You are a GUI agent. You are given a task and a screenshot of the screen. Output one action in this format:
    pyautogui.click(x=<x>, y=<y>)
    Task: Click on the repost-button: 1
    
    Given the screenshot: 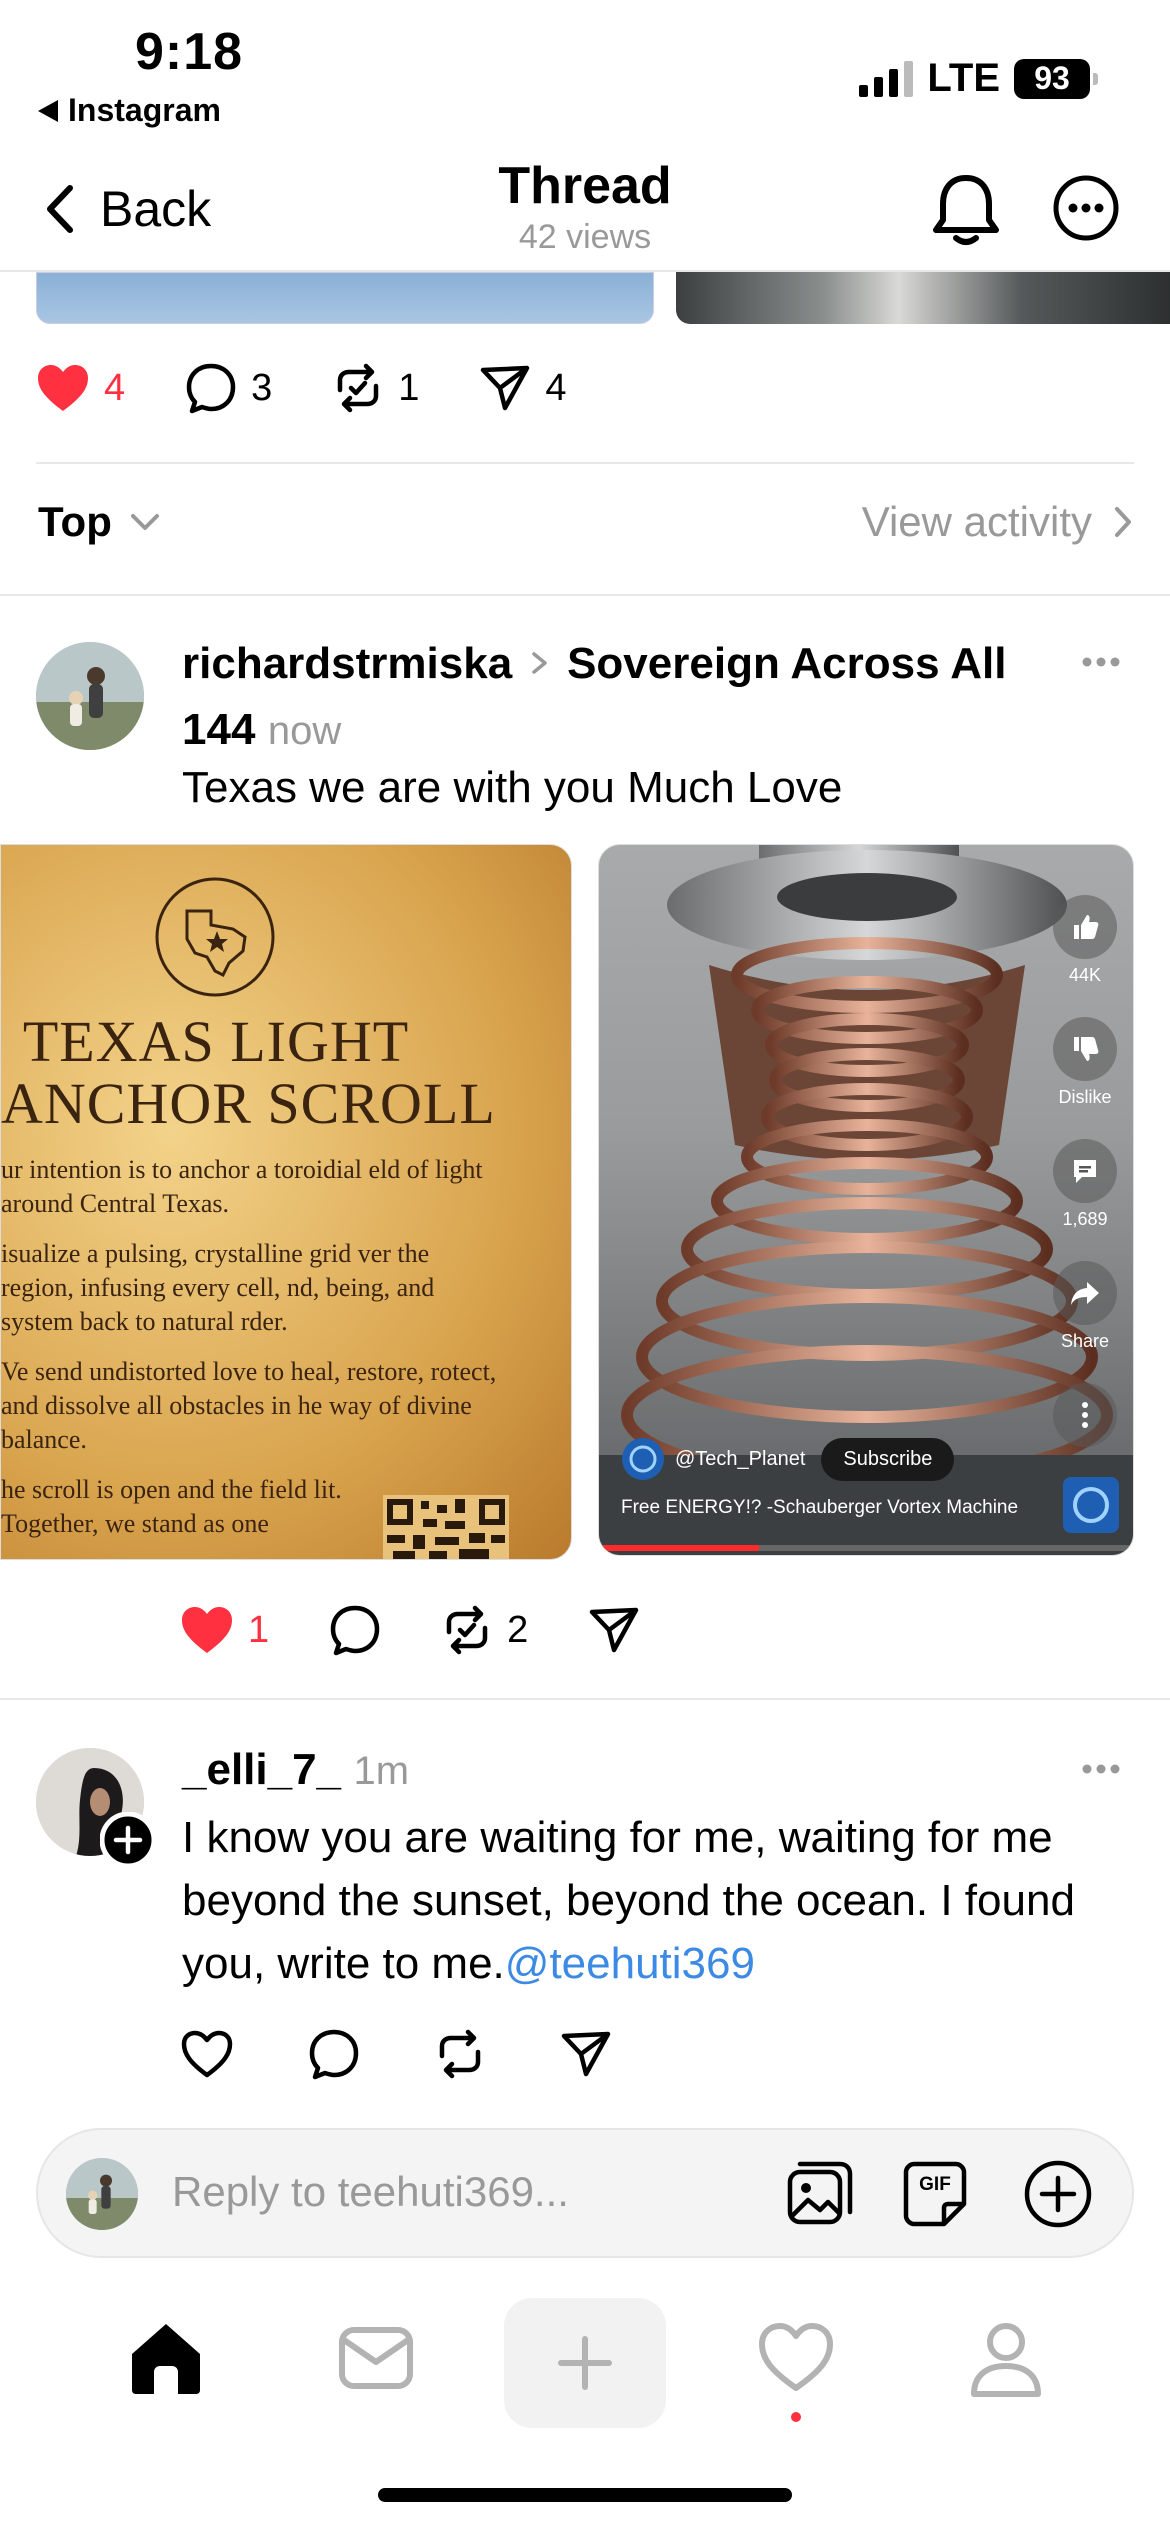 What is the action you would take?
    pyautogui.click(x=375, y=388)
    